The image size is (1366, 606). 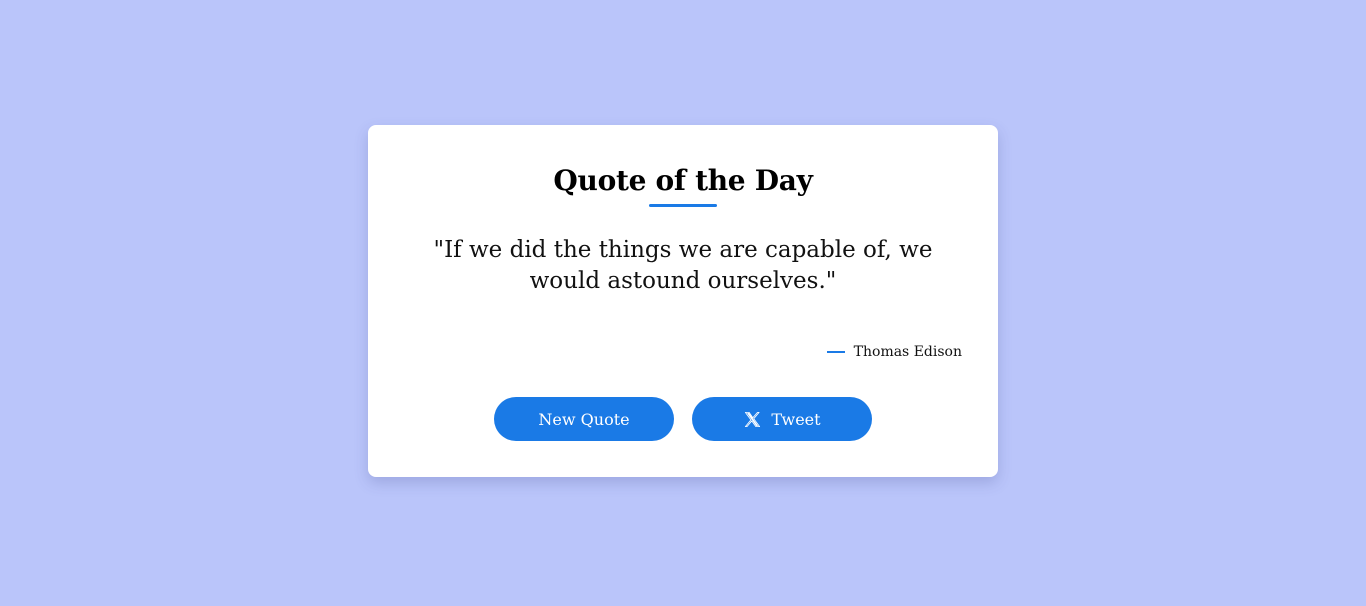 I want to click on tweet-button: Tweet, so click(x=782, y=419).